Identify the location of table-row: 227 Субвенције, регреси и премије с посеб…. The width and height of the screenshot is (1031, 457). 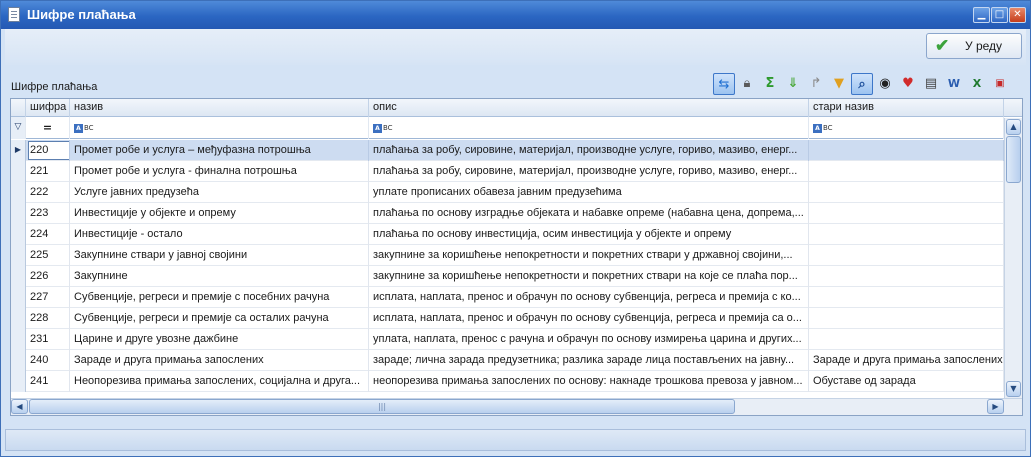
(508, 297).